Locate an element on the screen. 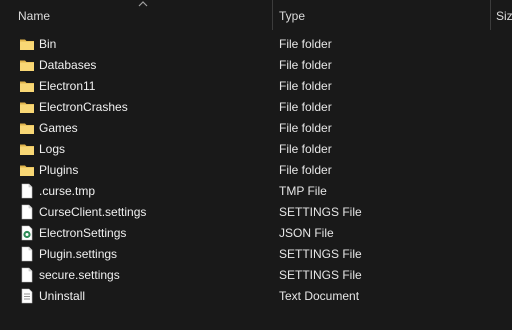 The width and height of the screenshot is (512, 330). file-row: ElectronCrashes File folder is located at coordinates (256, 107).